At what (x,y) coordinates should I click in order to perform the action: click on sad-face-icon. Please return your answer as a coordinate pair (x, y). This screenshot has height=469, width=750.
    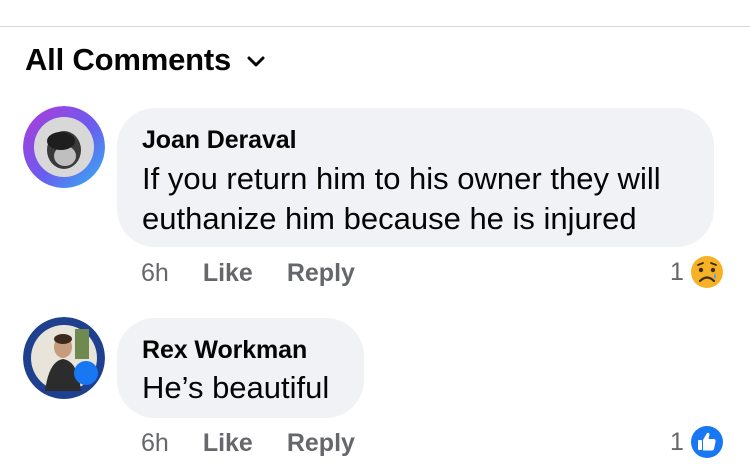
    Looking at the image, I should click on (706, 272).